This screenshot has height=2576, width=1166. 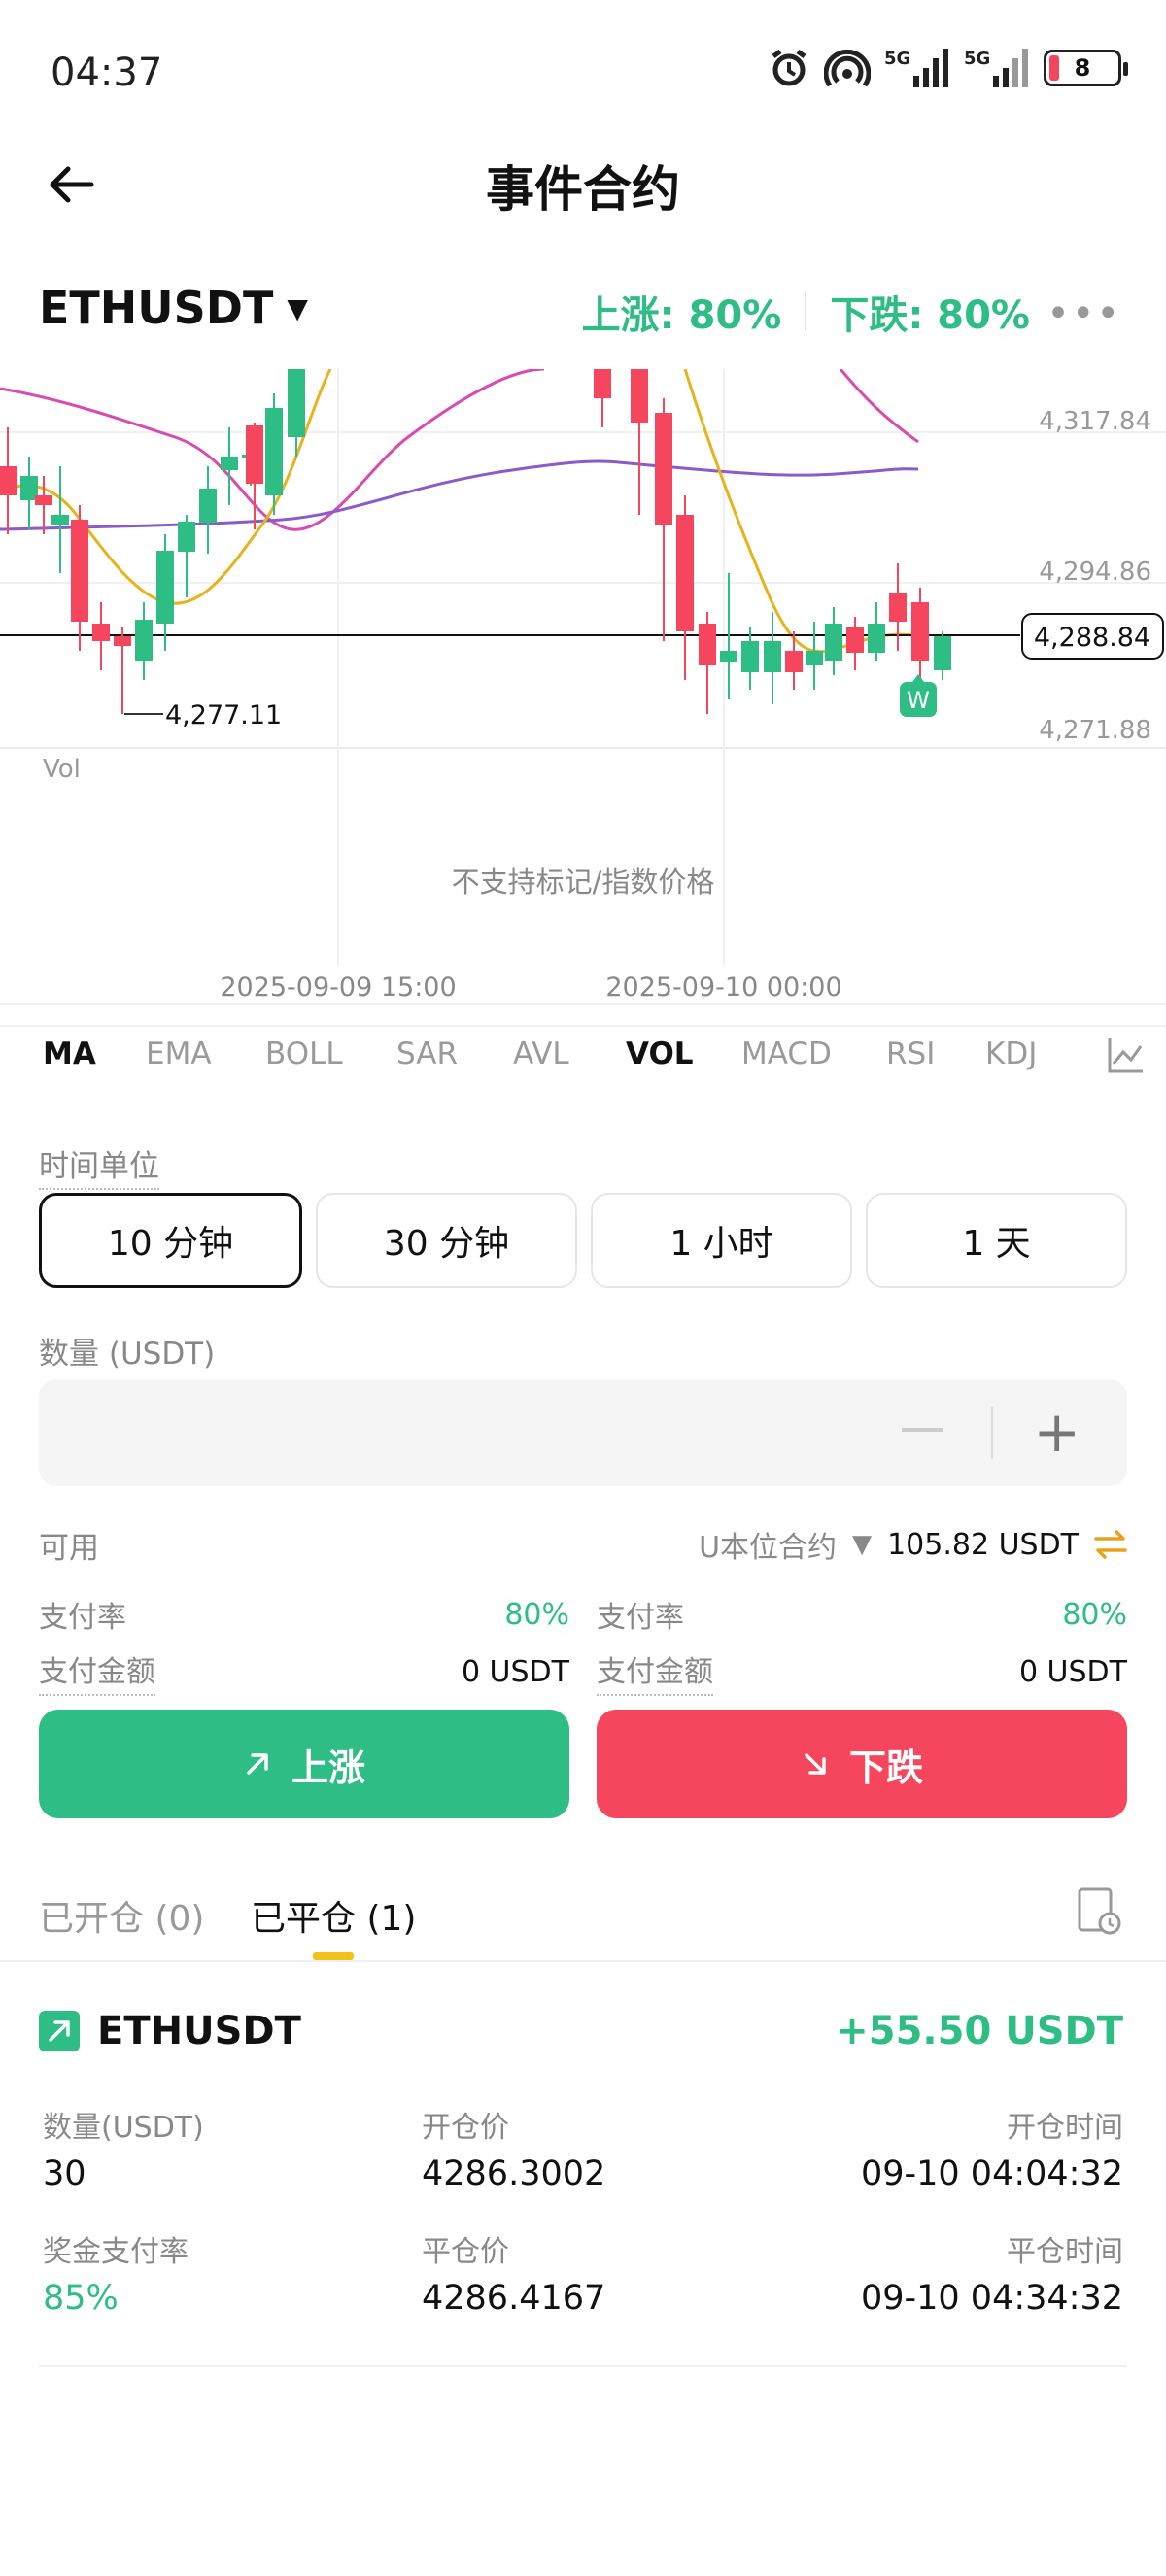 What do you see at coordinates (583, 189) in the screenshot?
I see `page-title: 事件合约` at bounding box center [583, 189].